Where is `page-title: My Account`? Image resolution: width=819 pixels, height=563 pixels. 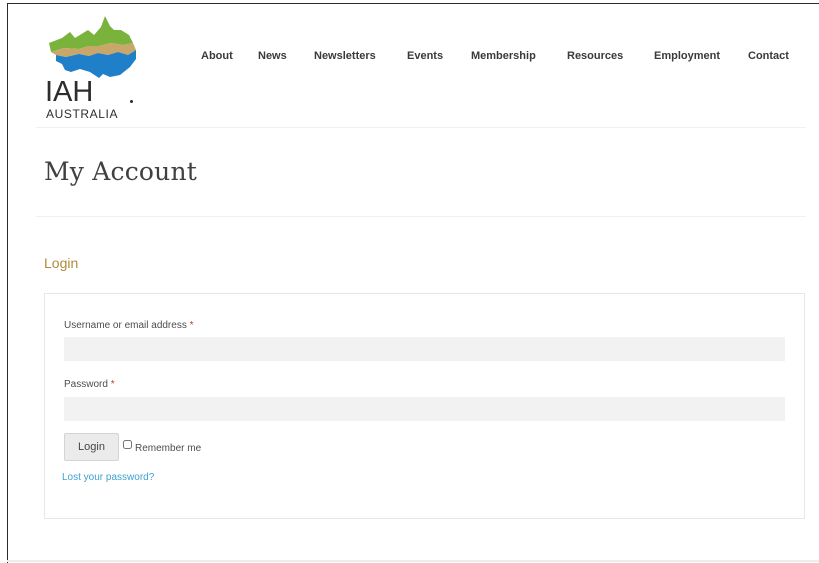 page-title: My Account is located at coordinates (121, 171).